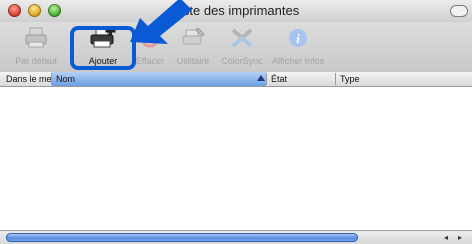 The height and width of the screenshot is (244, 472). What do you see at coordinates (29, 79) in the screenshot?
I see `column-in-menu: Dans le menu` at bounding box center [29, 79].